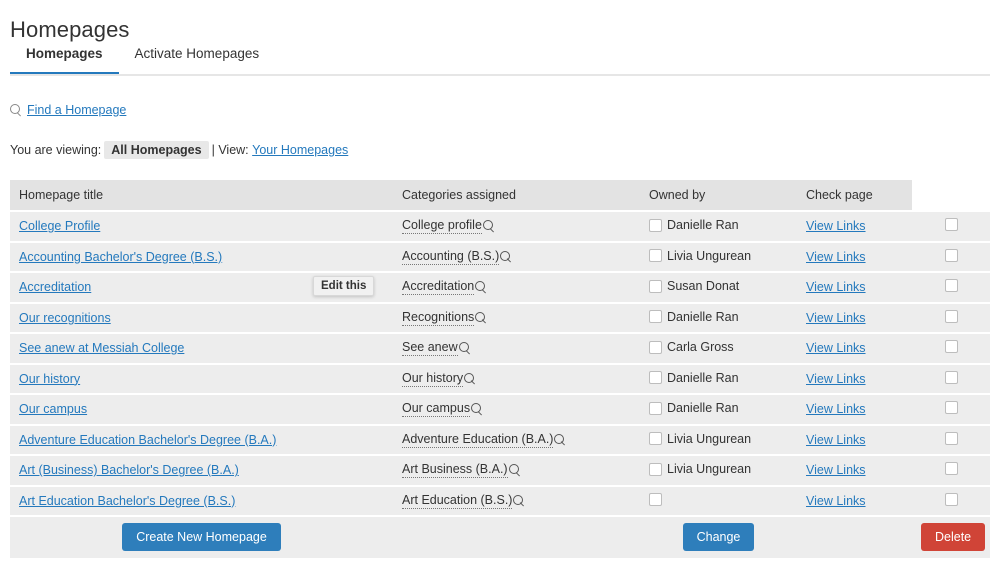  I want to click on homepage-title-link: Accounting Bachelor's Degree (B.S.), so click(120, 257).